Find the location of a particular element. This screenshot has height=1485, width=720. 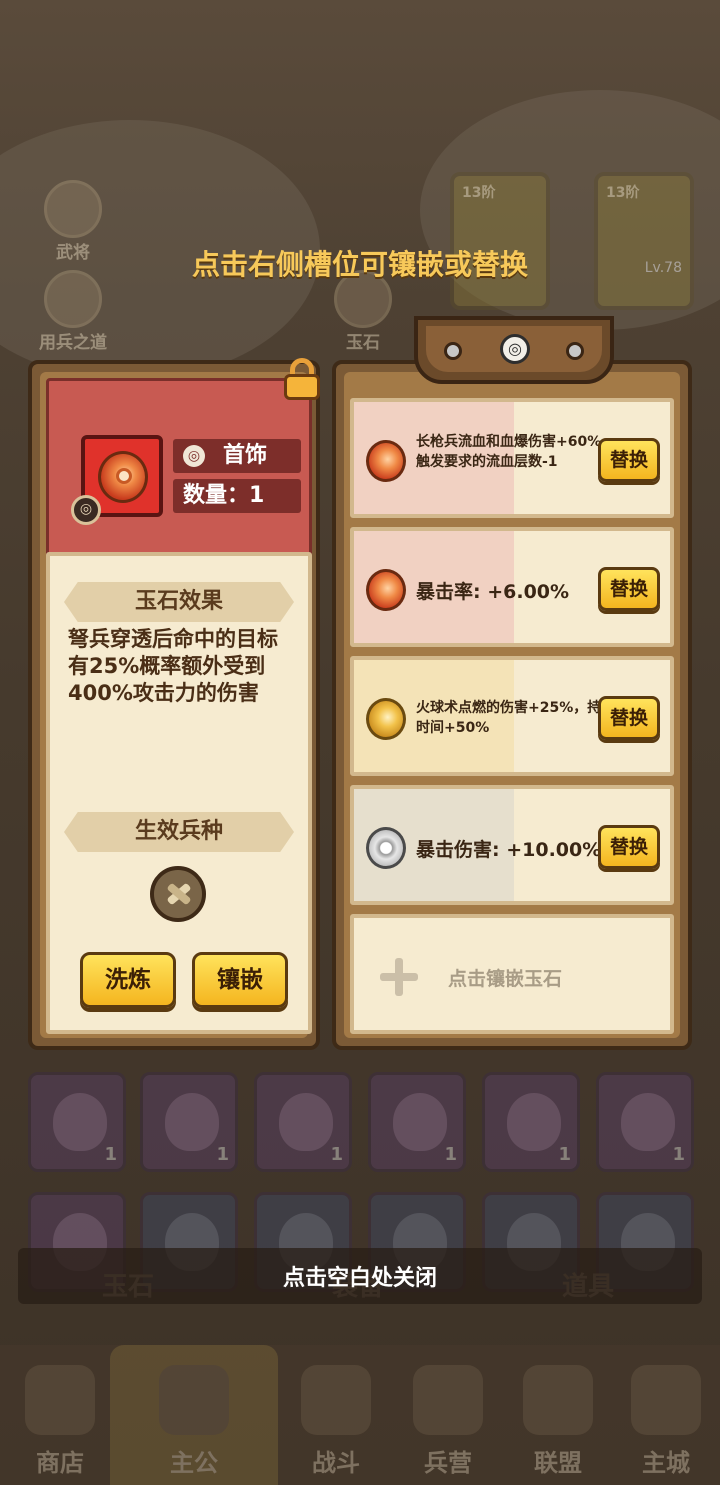

nav-castle: 主城 is located at coordinates (663, 1415).